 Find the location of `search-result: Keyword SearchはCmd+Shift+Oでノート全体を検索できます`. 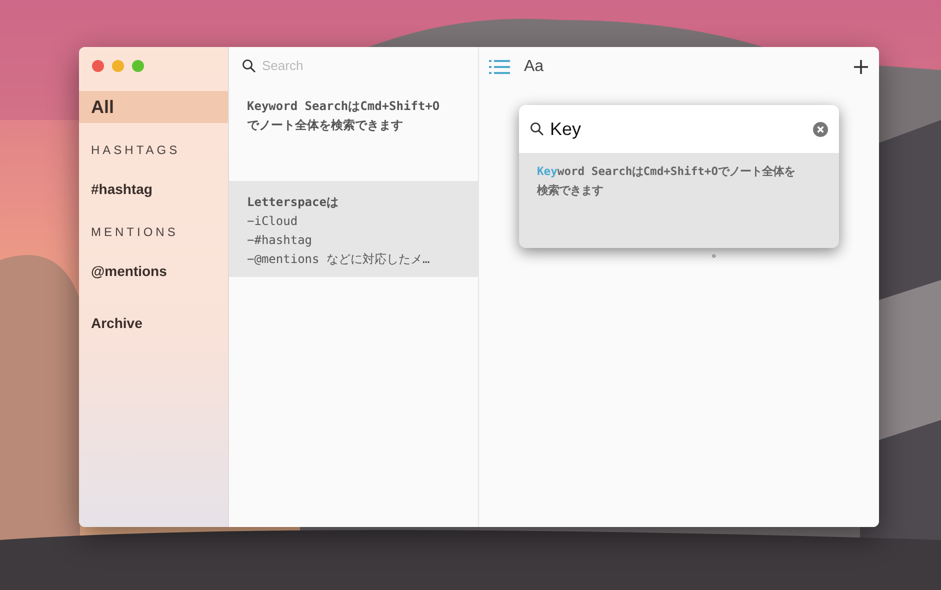

search-result: Keyword SearchはCmd+Shift+Oでノート全体を検索できます is located at coordinates (679, 181).